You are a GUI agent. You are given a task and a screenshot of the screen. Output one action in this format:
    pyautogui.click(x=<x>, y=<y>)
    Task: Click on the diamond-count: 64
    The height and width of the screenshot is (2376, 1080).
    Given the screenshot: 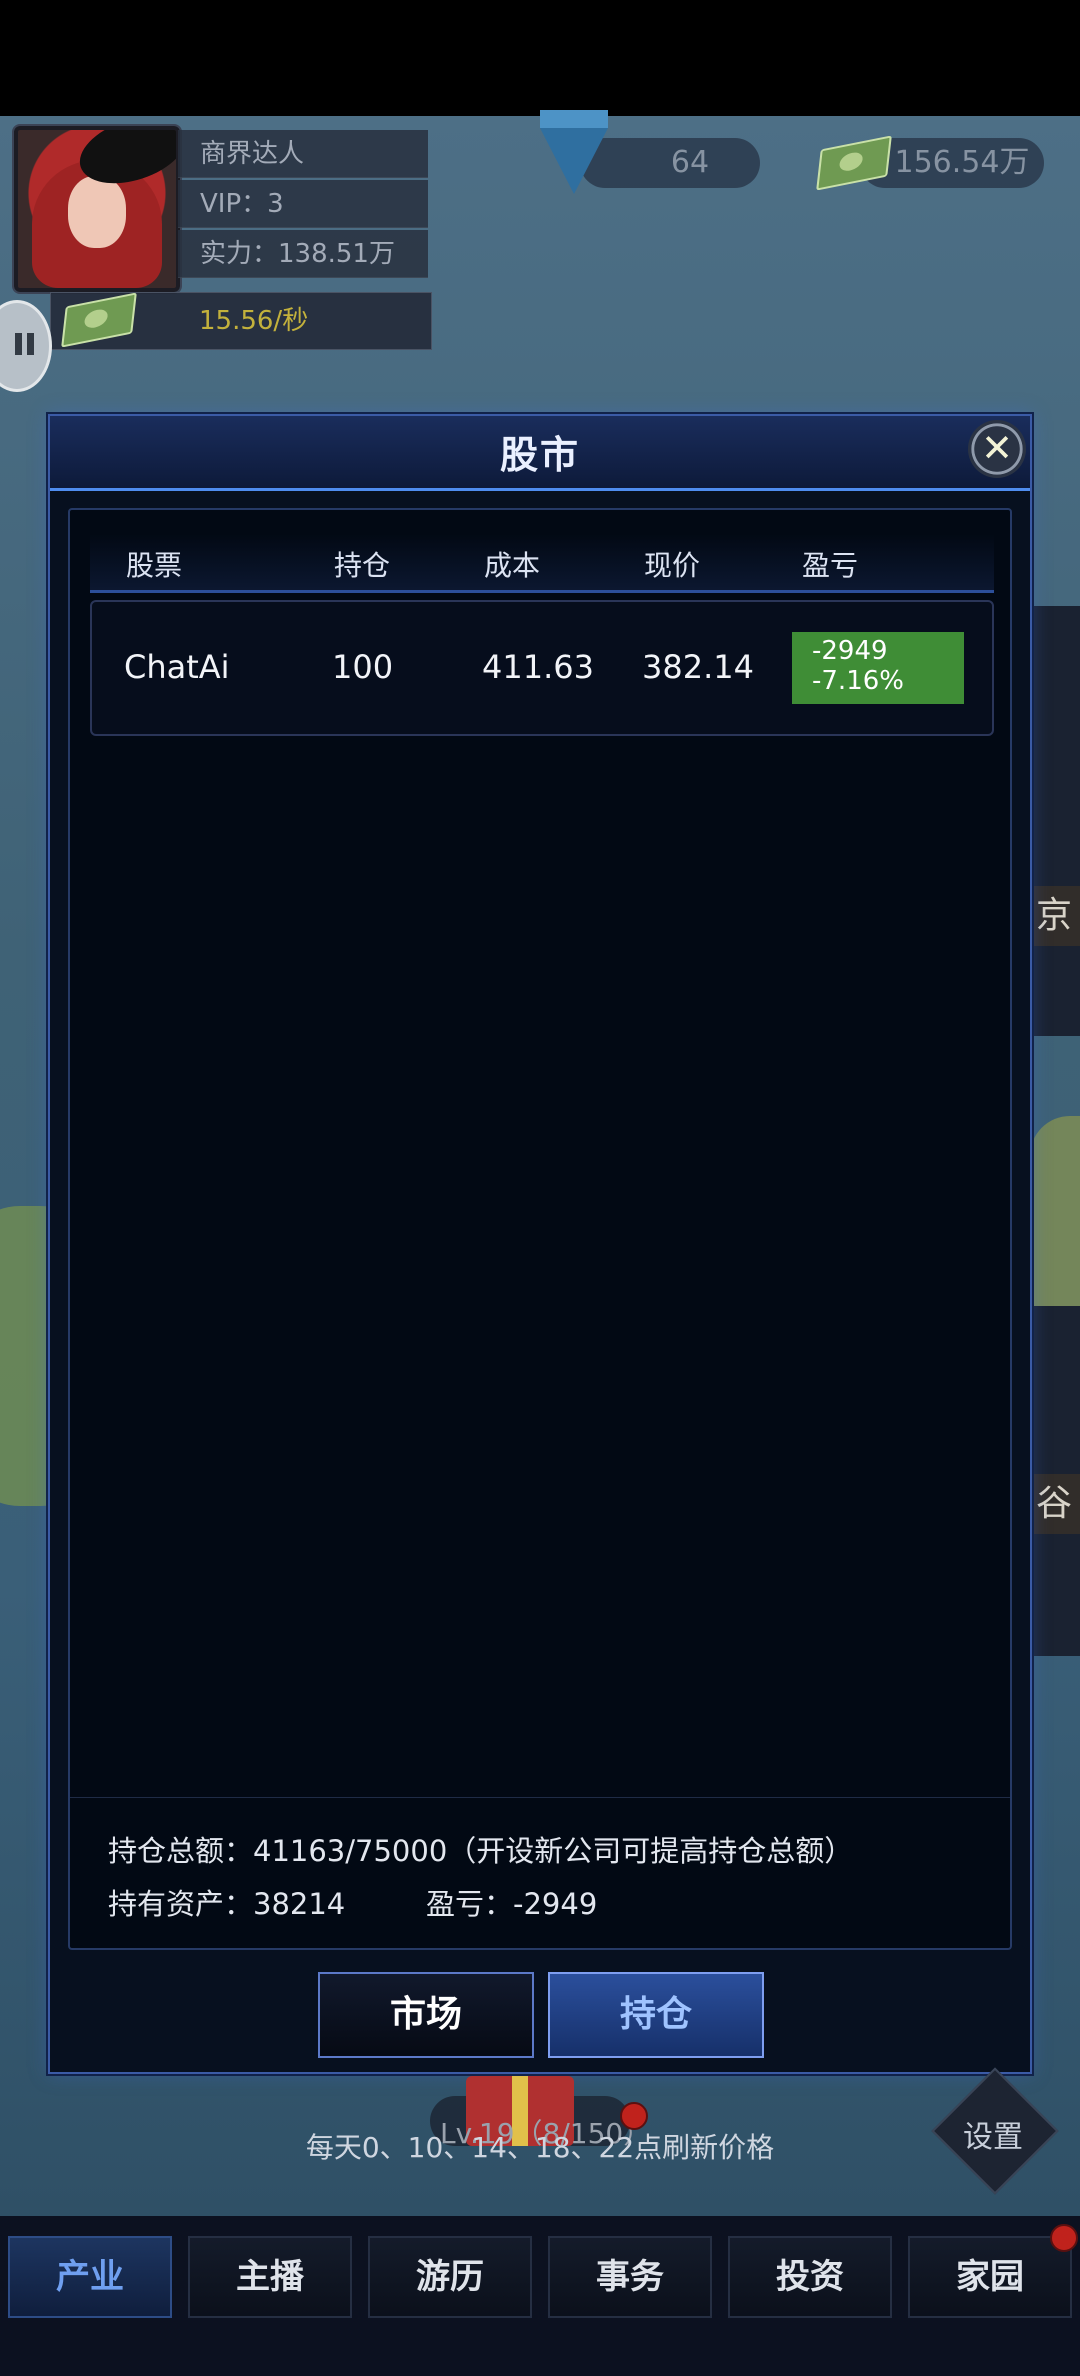 What is the action you would take?
    pyautogui.click(x=690, y=162)
    